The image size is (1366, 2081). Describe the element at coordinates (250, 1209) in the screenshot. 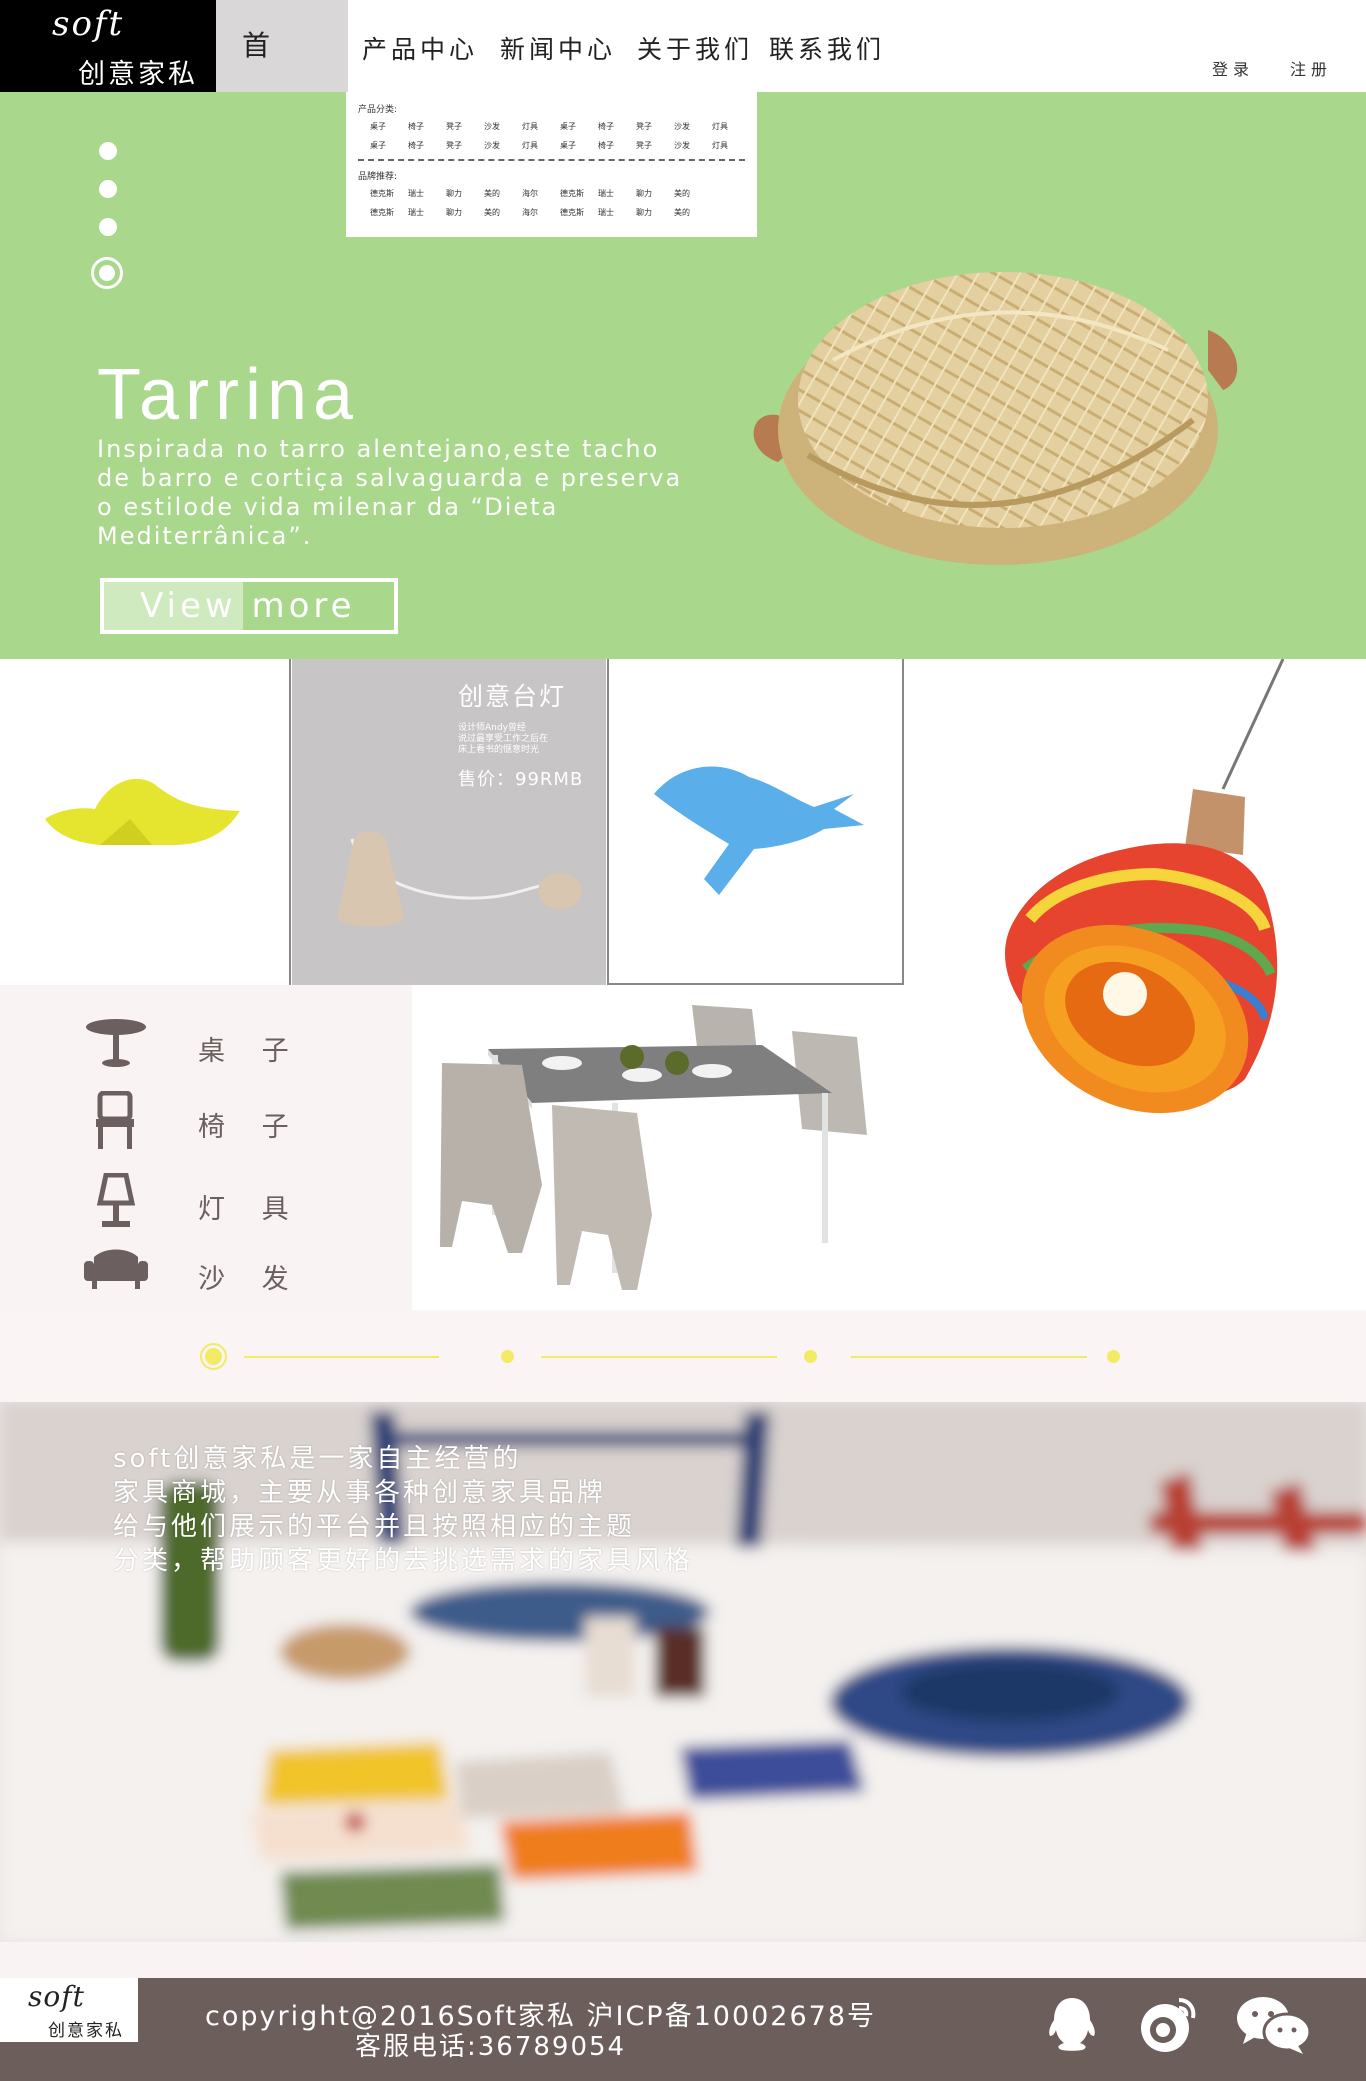

I see `category-lamp-label: 灯 具` at that location.